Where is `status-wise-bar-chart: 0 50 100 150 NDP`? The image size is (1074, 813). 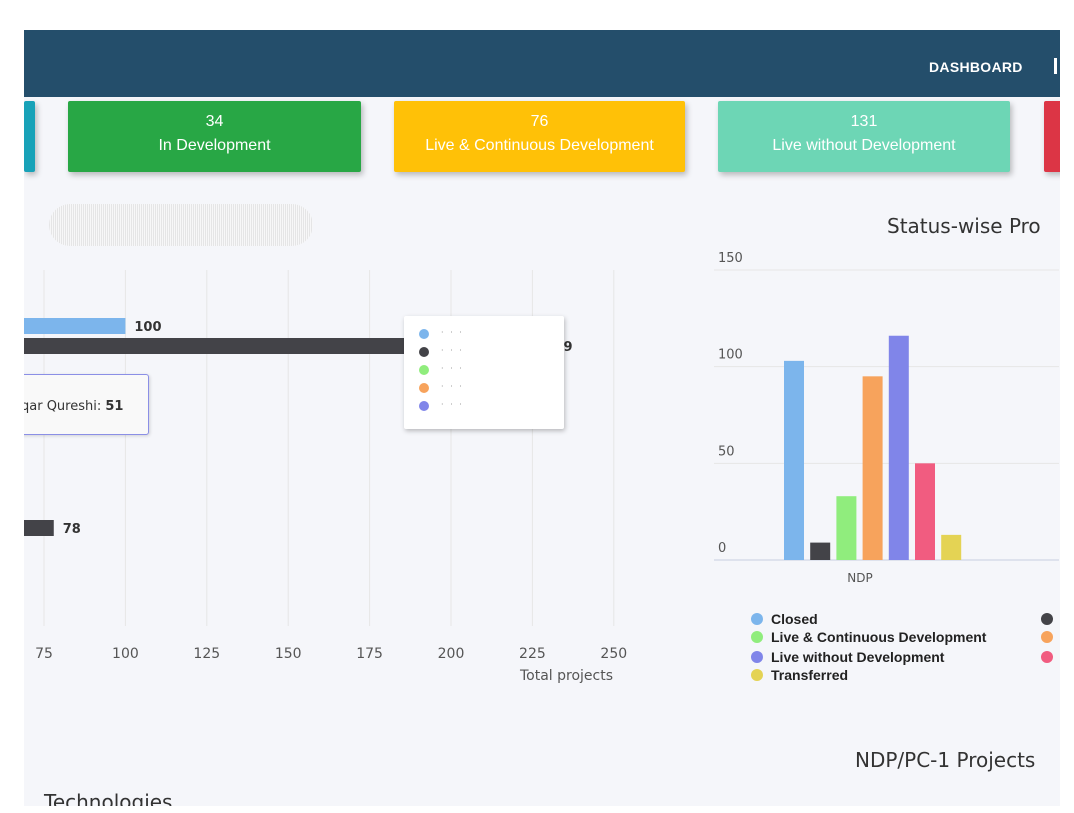
status-wise-bar-chart: 0 50 100 150 NDP is located at coordinates (886, 418).